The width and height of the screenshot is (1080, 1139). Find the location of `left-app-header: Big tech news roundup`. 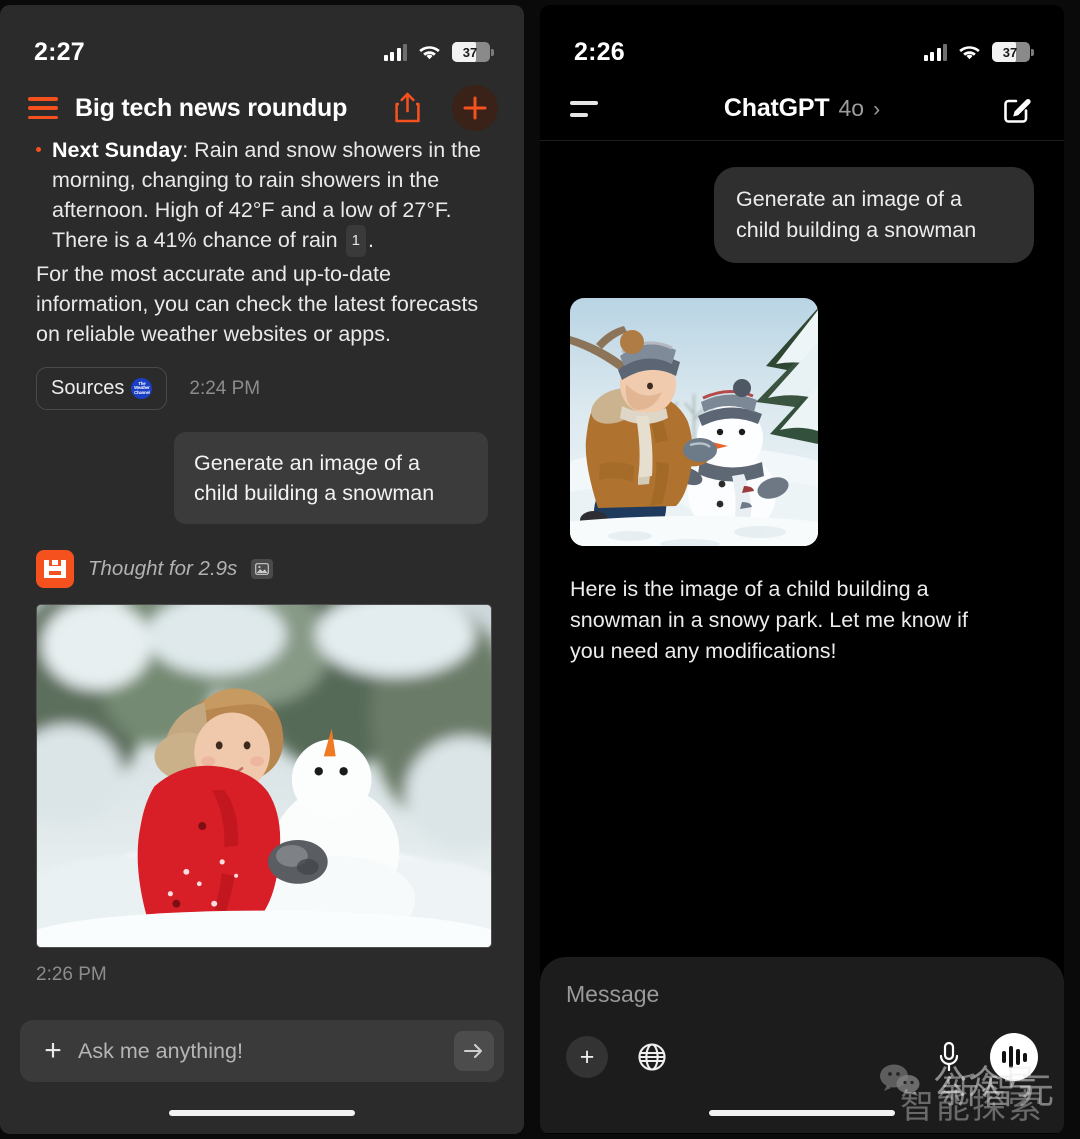

left-app-header: Big tech news roundup is located at coordinates (262, 108).